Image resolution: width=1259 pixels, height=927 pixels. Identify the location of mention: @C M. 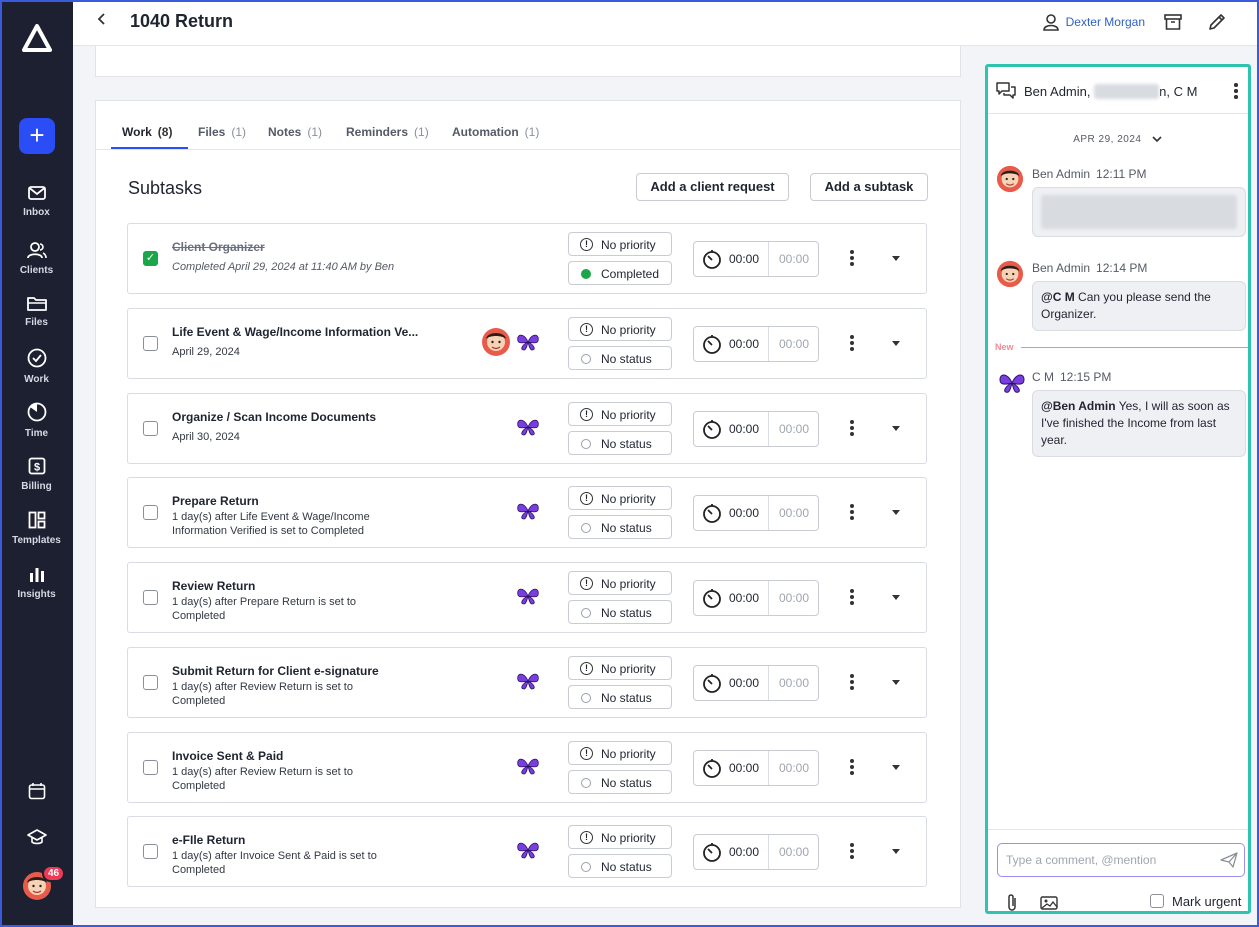
(1058, 297).